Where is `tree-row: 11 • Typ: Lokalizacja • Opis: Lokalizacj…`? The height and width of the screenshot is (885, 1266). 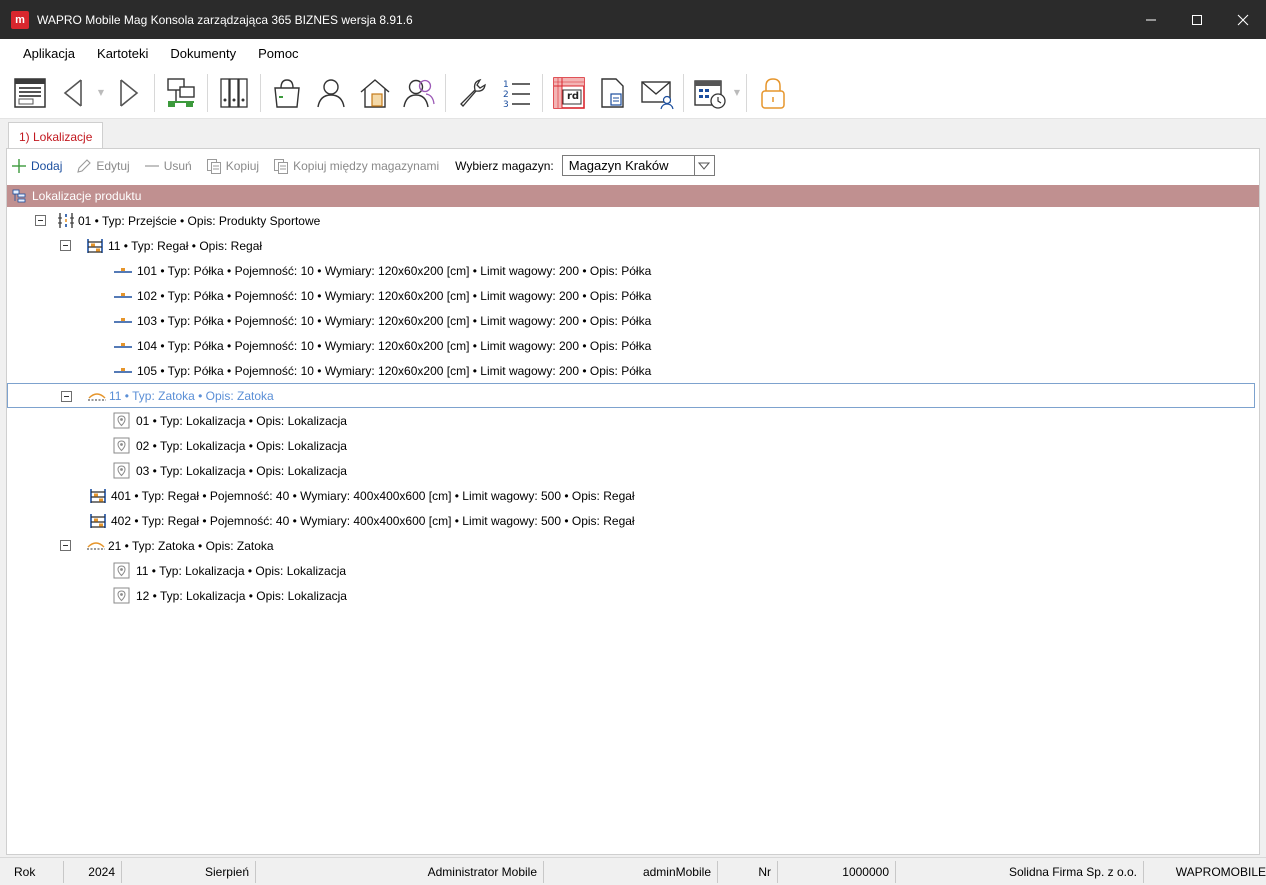
tree-row: 11 • Typ: Lokalizacja • Opis: Lokalizacj… is located at coordinates (633, 570).